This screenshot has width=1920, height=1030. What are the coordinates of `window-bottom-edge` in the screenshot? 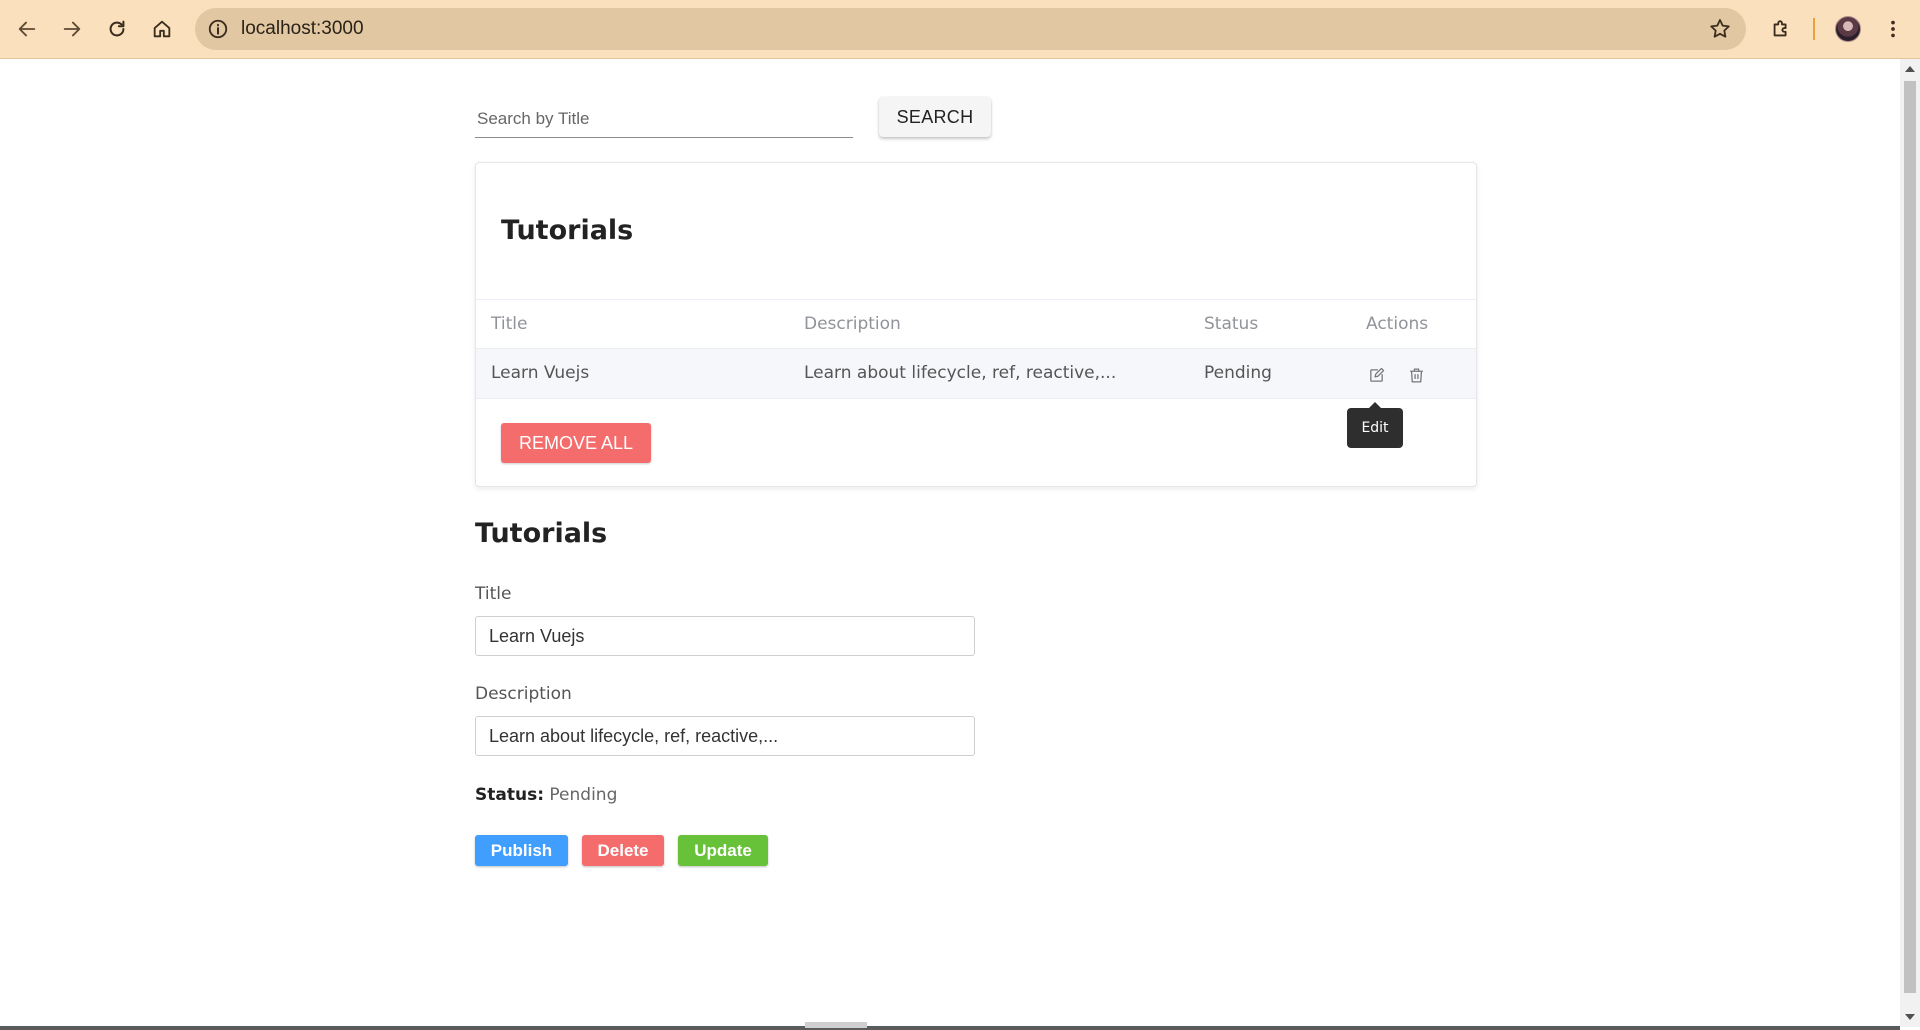 It's located at (950, 1028).